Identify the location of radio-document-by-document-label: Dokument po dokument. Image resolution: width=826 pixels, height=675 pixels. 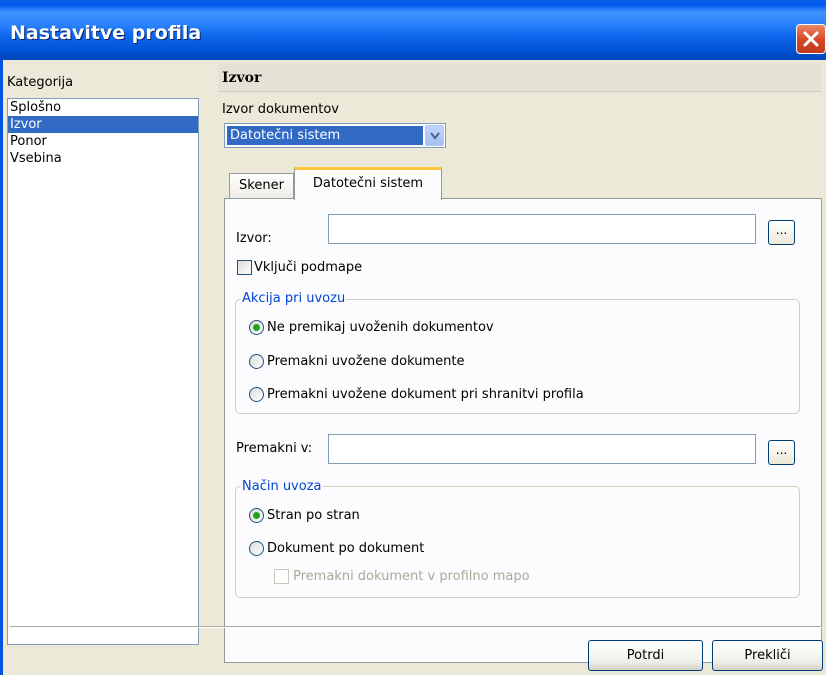
(346, 548).